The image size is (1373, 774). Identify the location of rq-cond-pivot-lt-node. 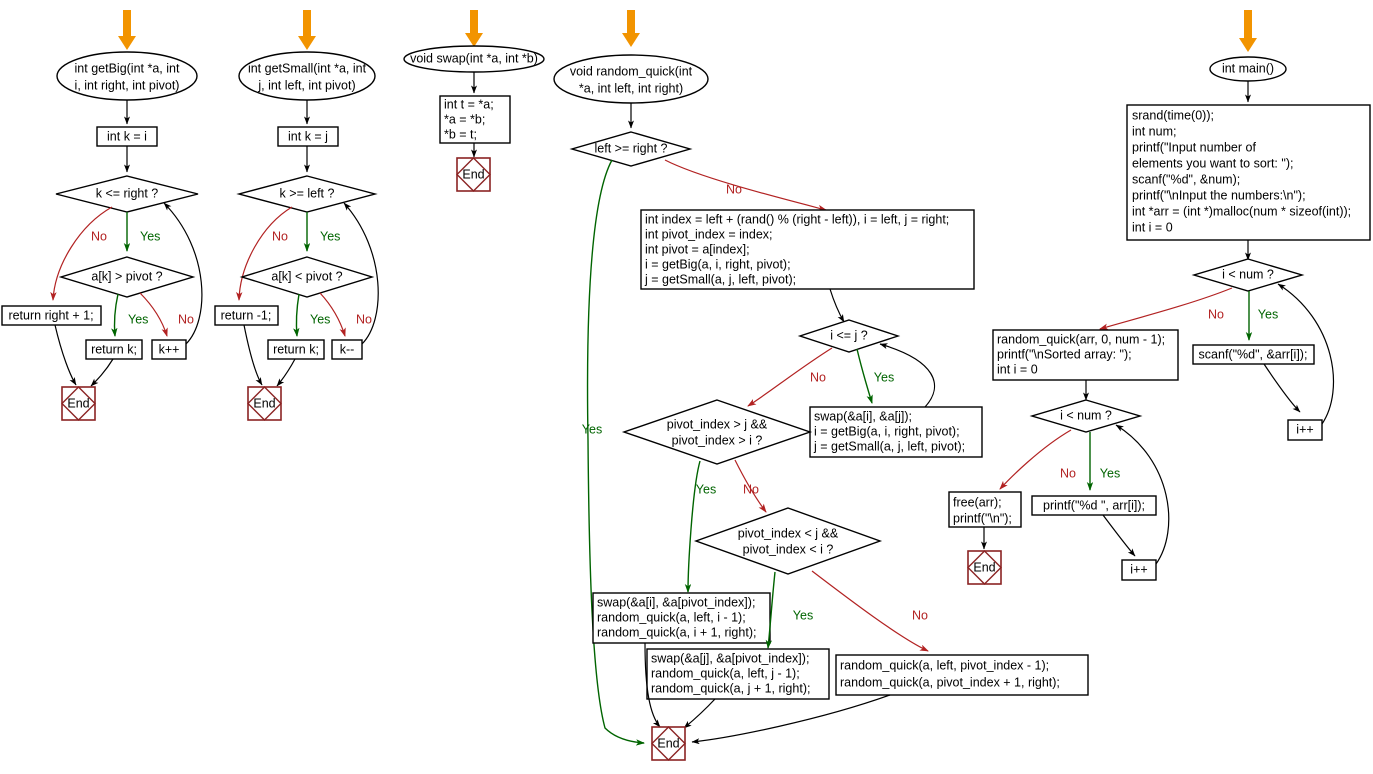
(788, 541).